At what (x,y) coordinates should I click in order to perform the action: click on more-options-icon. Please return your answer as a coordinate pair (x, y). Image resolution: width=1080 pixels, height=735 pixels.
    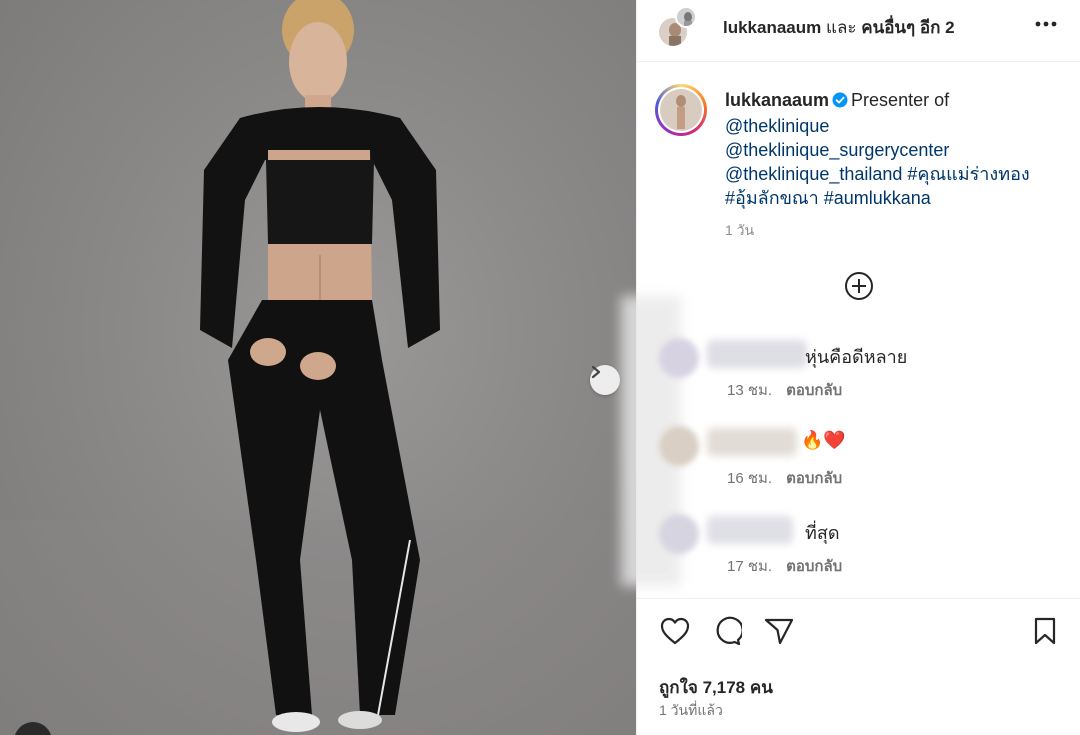
    Looking at the image, I should click on (1046, 23).